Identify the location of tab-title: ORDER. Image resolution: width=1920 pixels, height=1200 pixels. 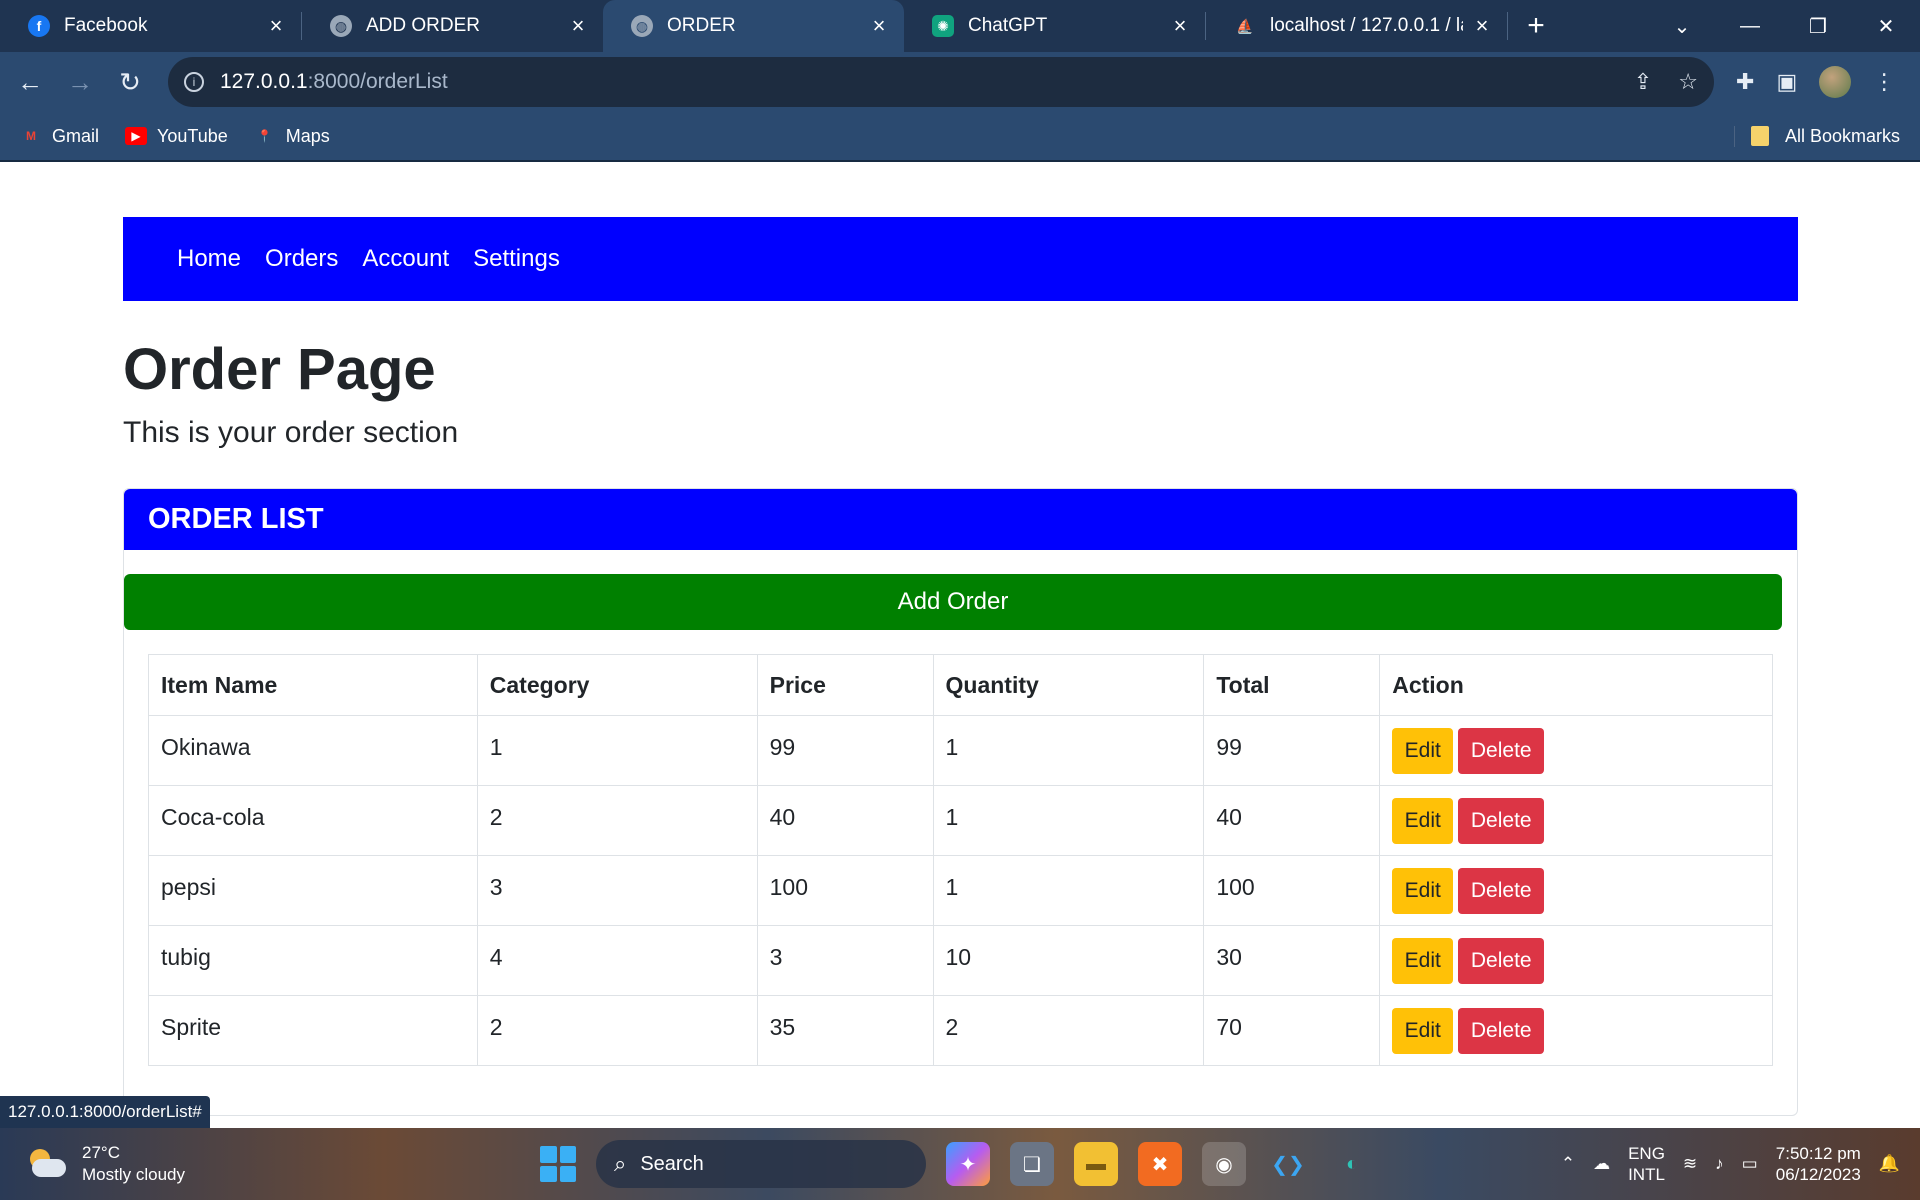
(701, 25).